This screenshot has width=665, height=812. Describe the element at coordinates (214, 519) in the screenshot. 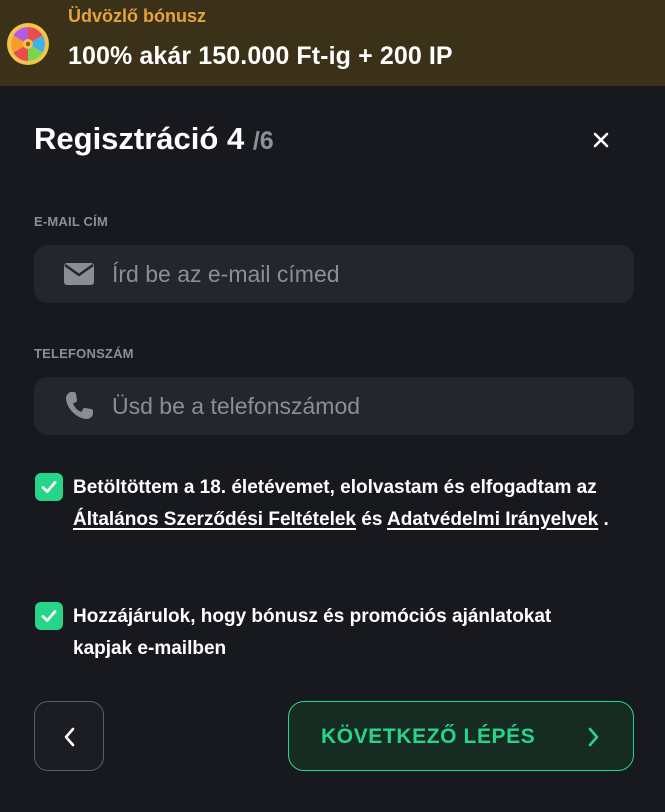

I see `terms-link: Általános Szerződési Feltételek` at that location.